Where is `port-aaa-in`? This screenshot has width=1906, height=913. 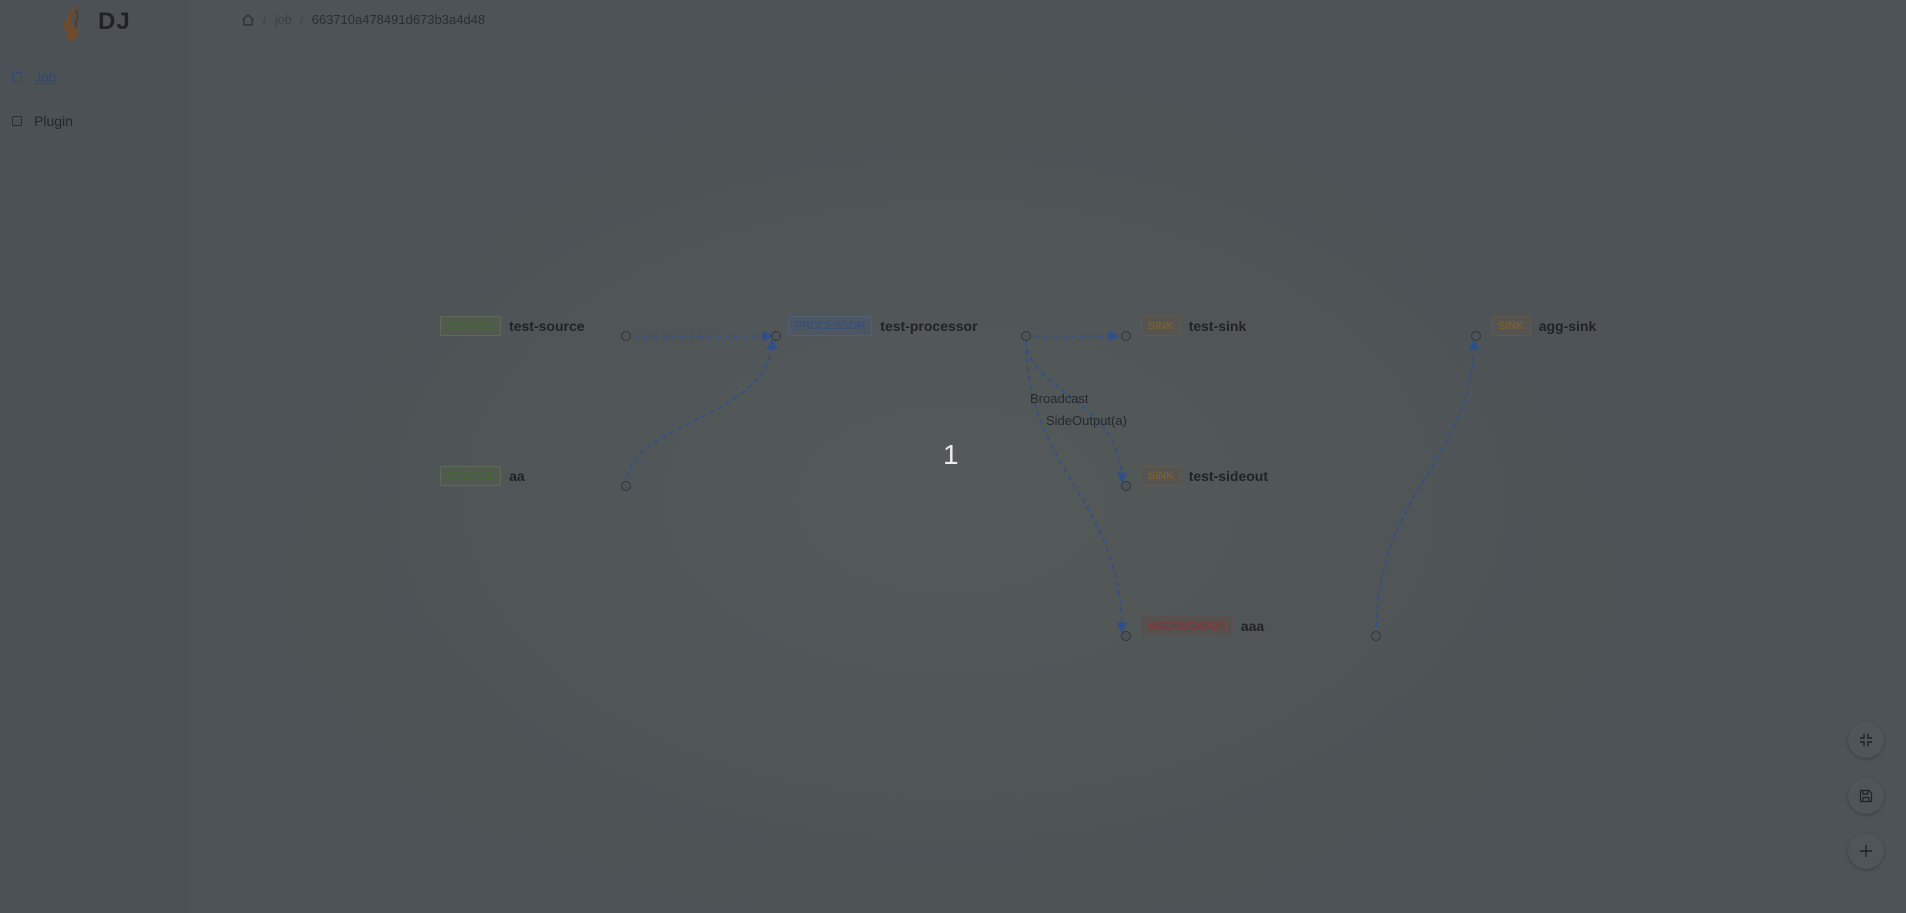
port-aaa-in is located at coordinates (1126, 636).